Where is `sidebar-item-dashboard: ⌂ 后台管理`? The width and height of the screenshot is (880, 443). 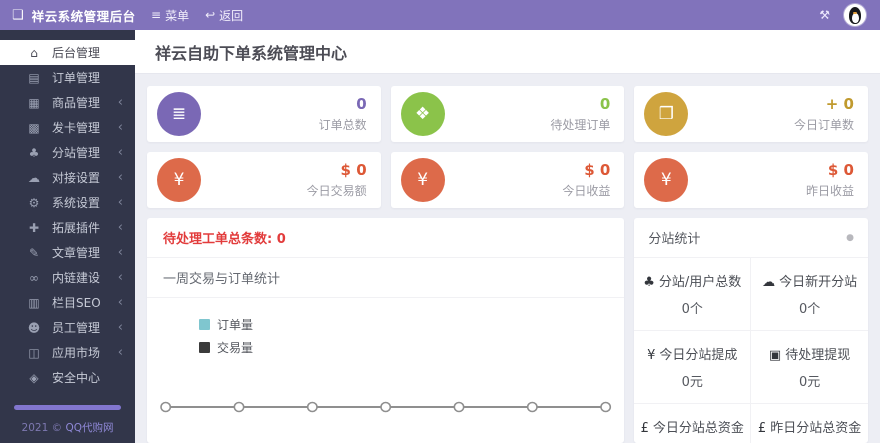
sidebar-item-dashboard: ⌂ 后台管理 is located at coordinates (67, 52).